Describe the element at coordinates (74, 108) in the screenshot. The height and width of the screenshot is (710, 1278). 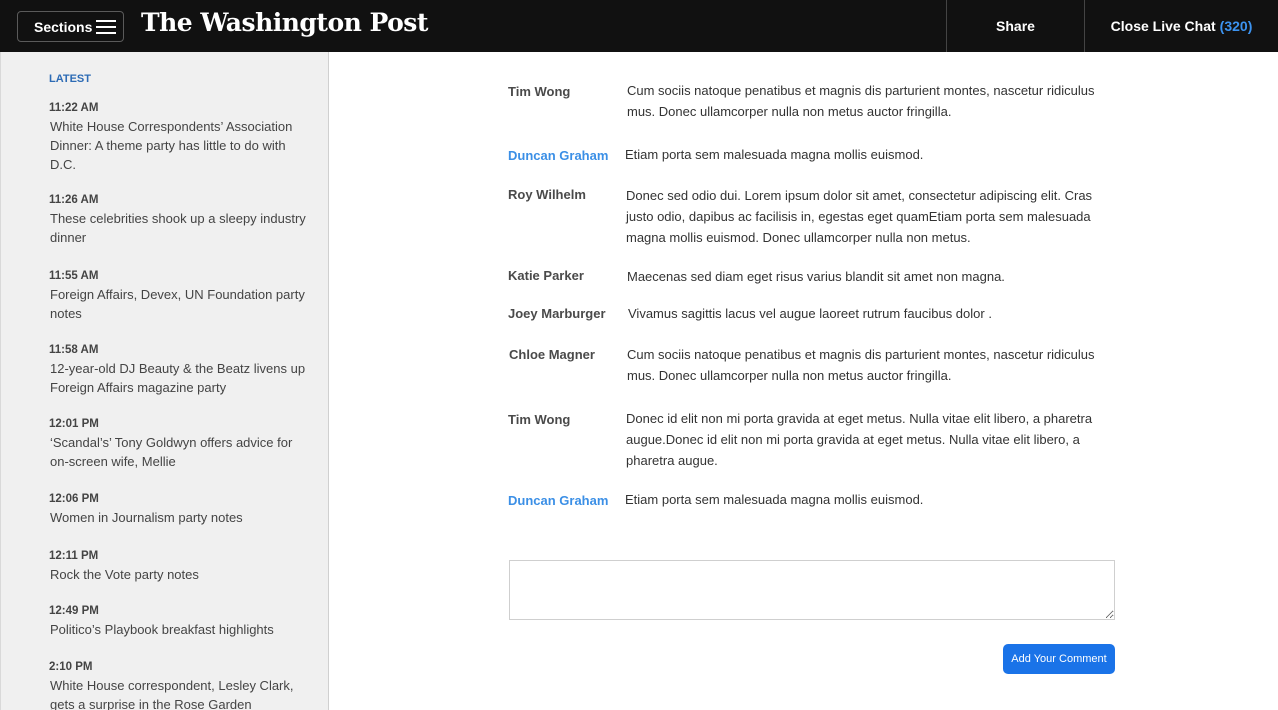
I see `feed-time: 11:22 AM` at that location.